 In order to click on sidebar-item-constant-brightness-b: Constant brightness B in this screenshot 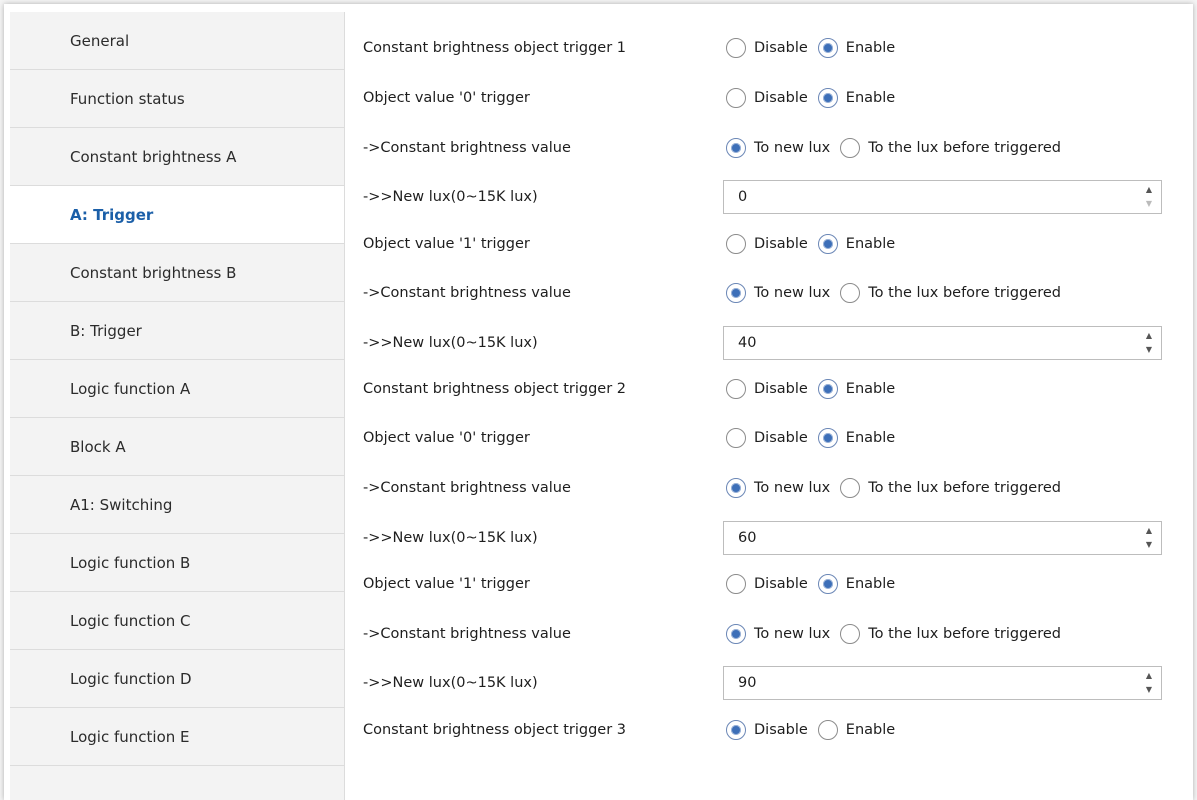, I will do `click(177, 273)`.